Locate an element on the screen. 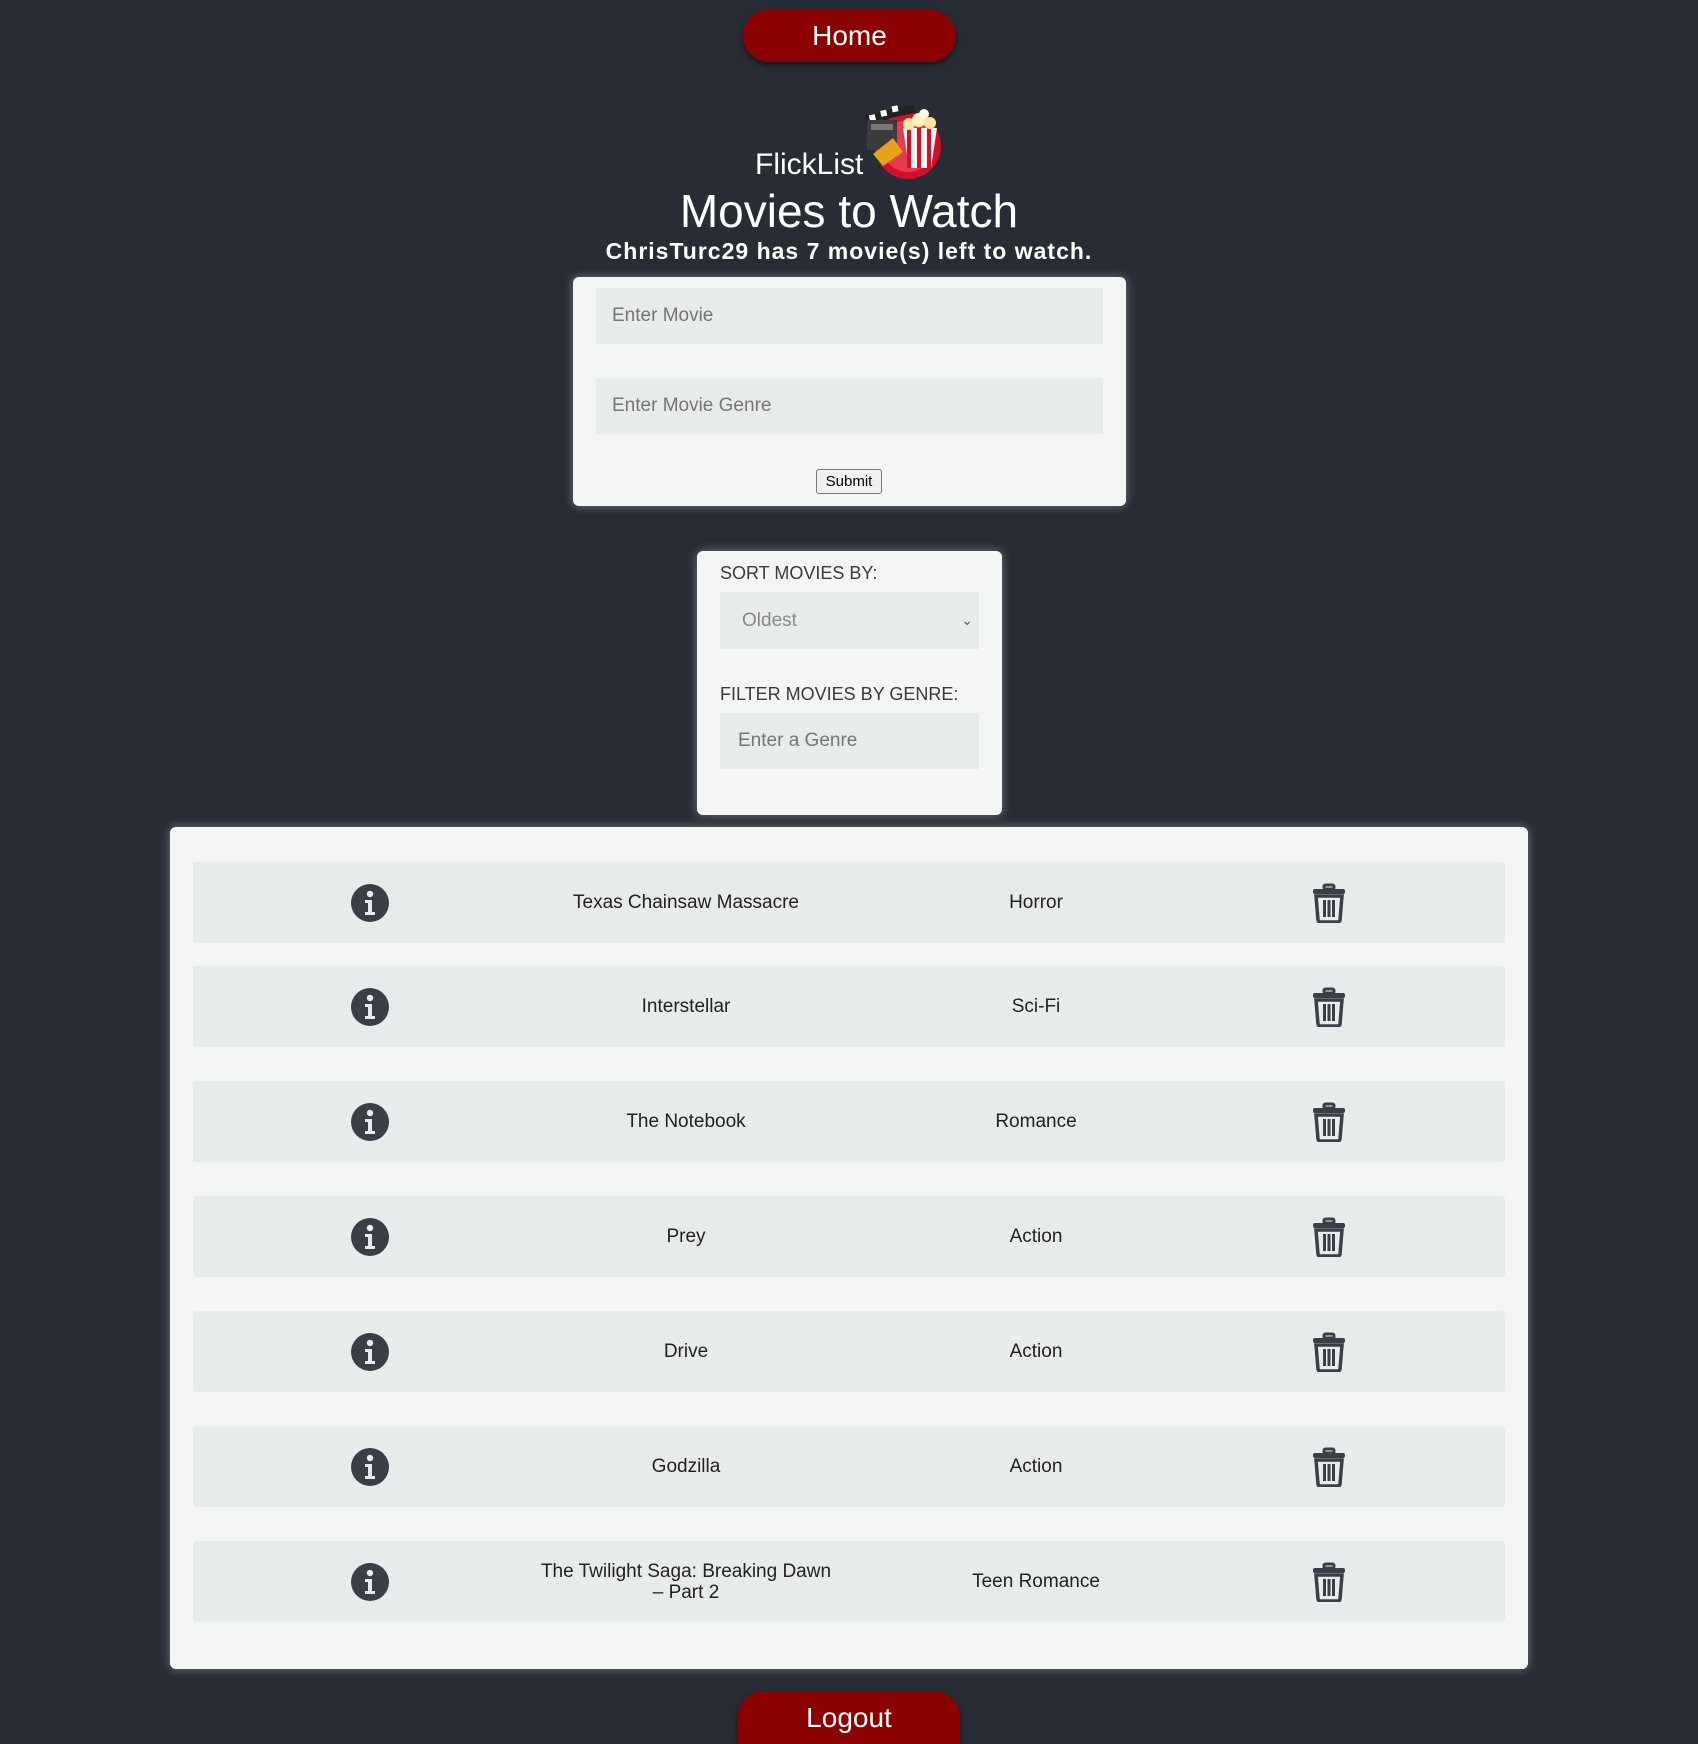 This screenshot has height=1744, width=1698. logout-button: Logout is located at coordinates (849, 1717).